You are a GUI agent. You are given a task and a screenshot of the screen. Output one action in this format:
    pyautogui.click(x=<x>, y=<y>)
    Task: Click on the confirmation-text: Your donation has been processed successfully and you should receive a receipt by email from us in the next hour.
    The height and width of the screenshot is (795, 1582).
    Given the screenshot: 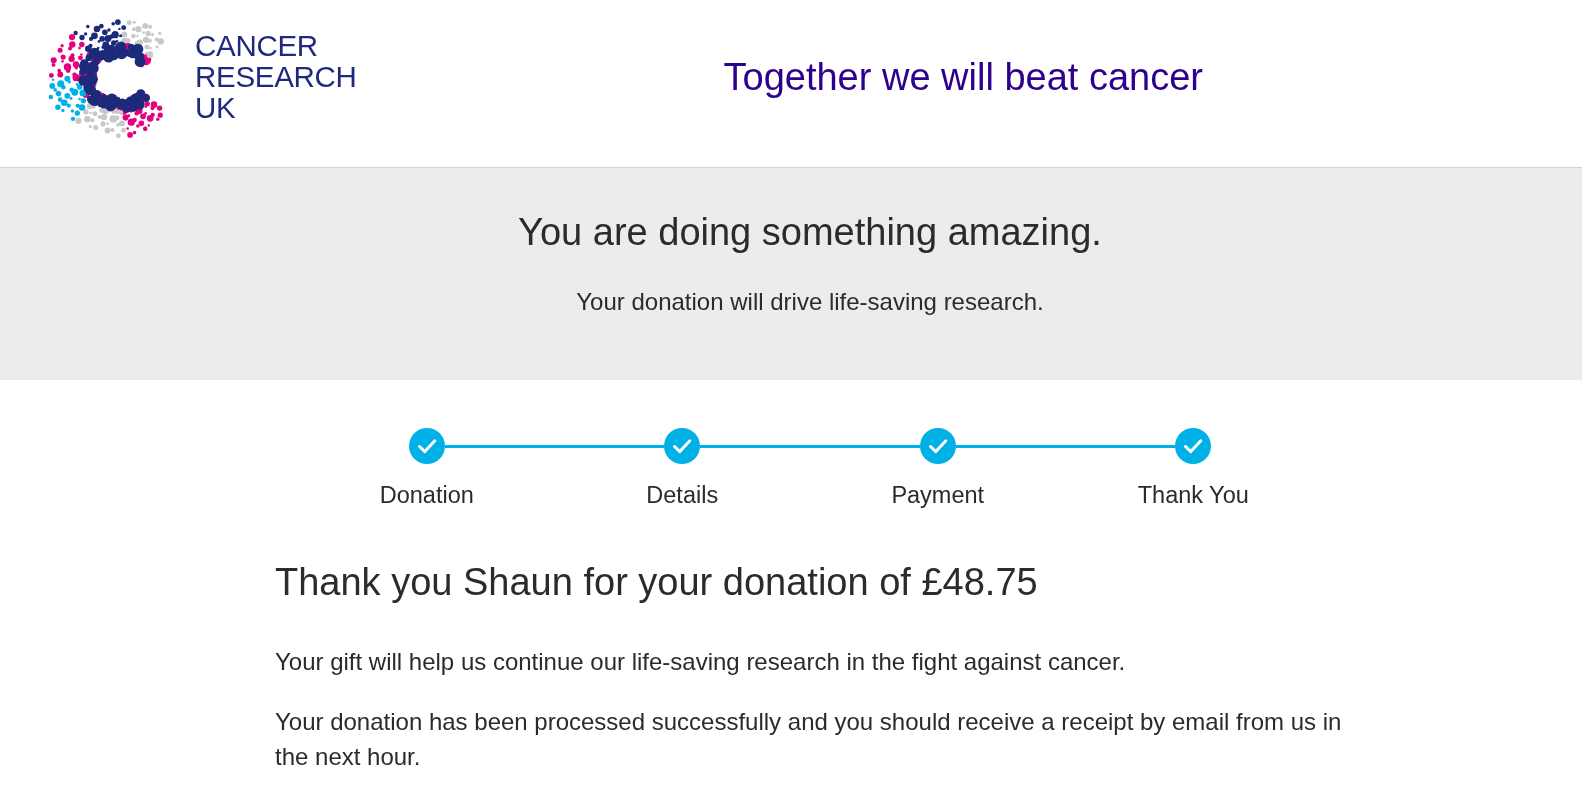 What is the action you would take?
    pyautogui.click(x=809, y=739)
    